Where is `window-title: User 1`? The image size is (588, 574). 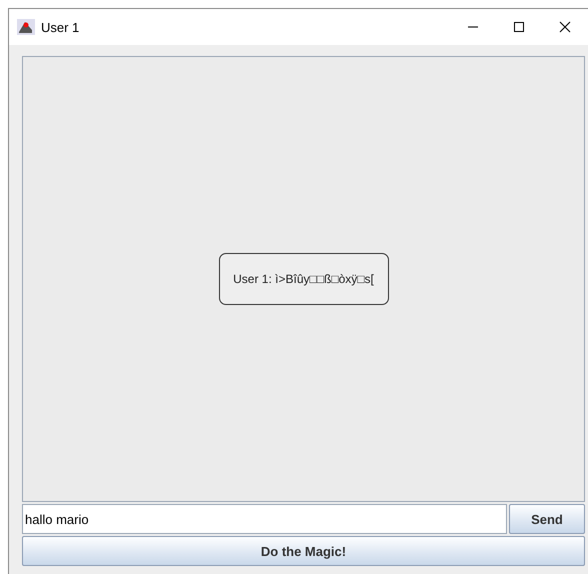 window-title: User 1 is located at coordinates (60, 27).